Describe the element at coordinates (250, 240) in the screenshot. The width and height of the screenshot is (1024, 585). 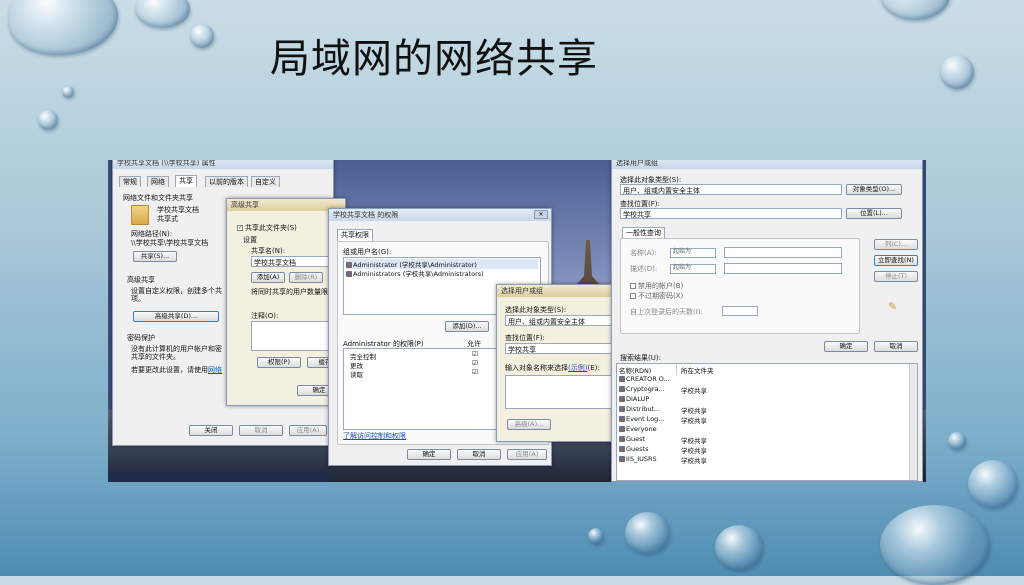
I see `settings-label: 设置` at that location.